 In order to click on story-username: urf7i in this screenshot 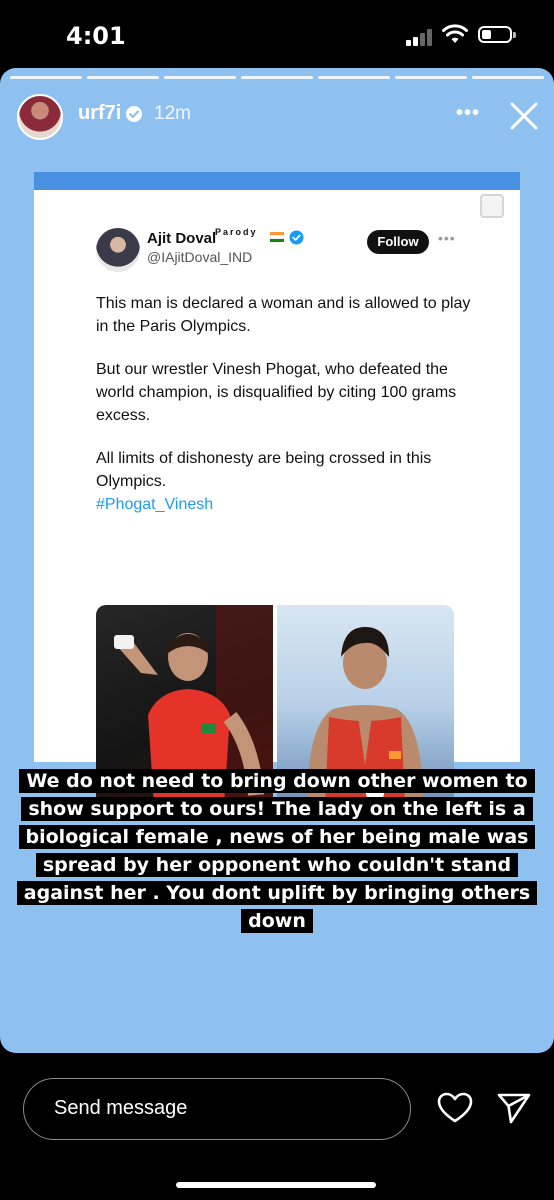, I will do `click(99, 113)`.